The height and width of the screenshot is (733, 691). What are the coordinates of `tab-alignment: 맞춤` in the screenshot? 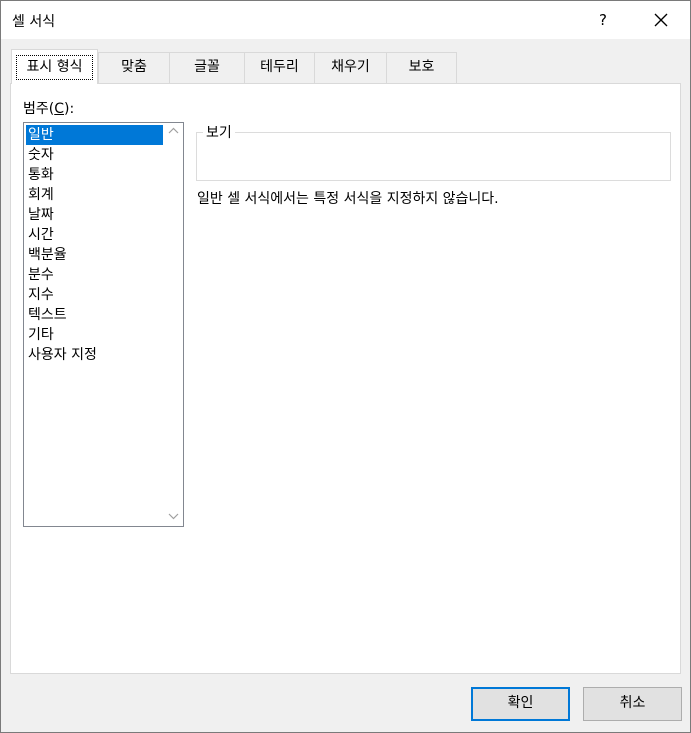 It's located at (134, 67).